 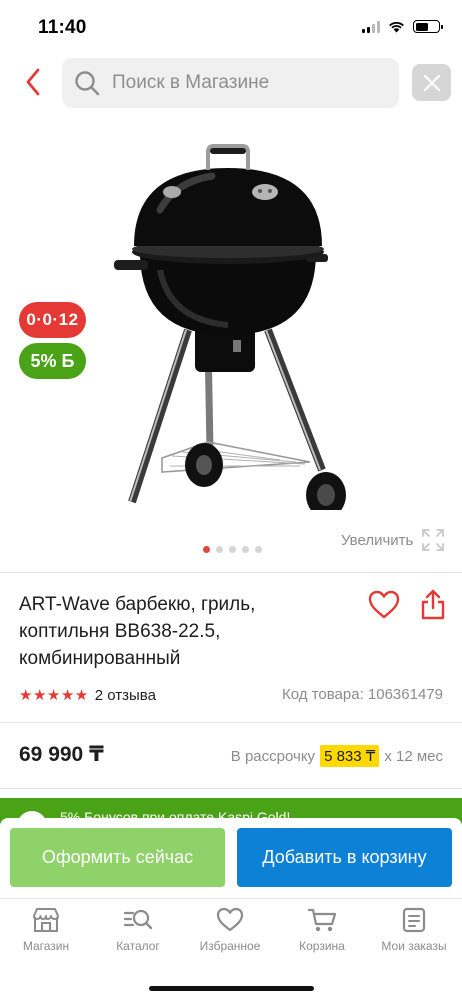 I want to click on zoom-button: Увеличить, so click(x=393, y=540).